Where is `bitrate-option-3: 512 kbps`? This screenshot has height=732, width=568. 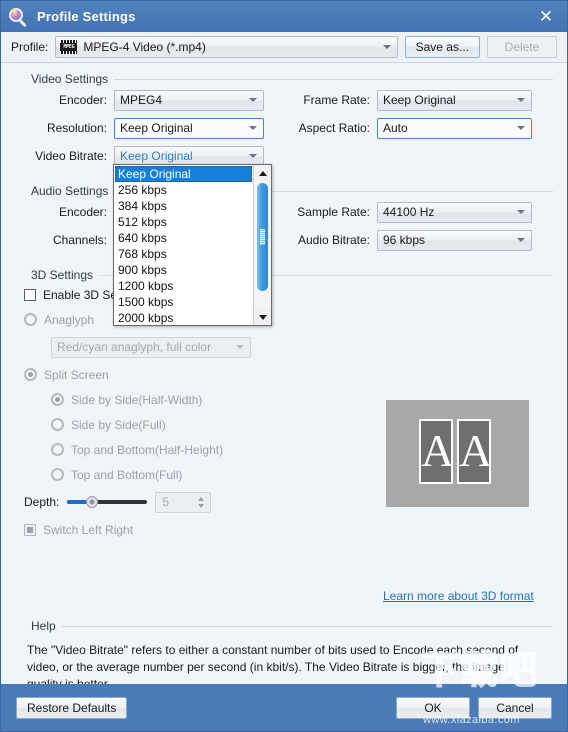 bitrate-option-3: 512 kbps is located at coordinates (184, 222).